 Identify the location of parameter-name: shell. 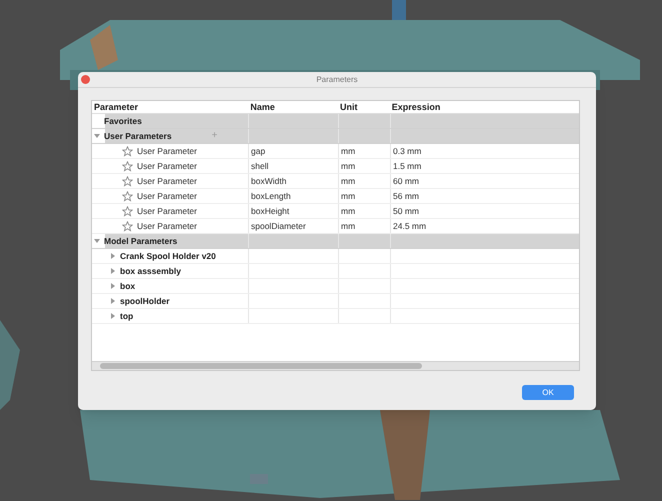
(259, 166).